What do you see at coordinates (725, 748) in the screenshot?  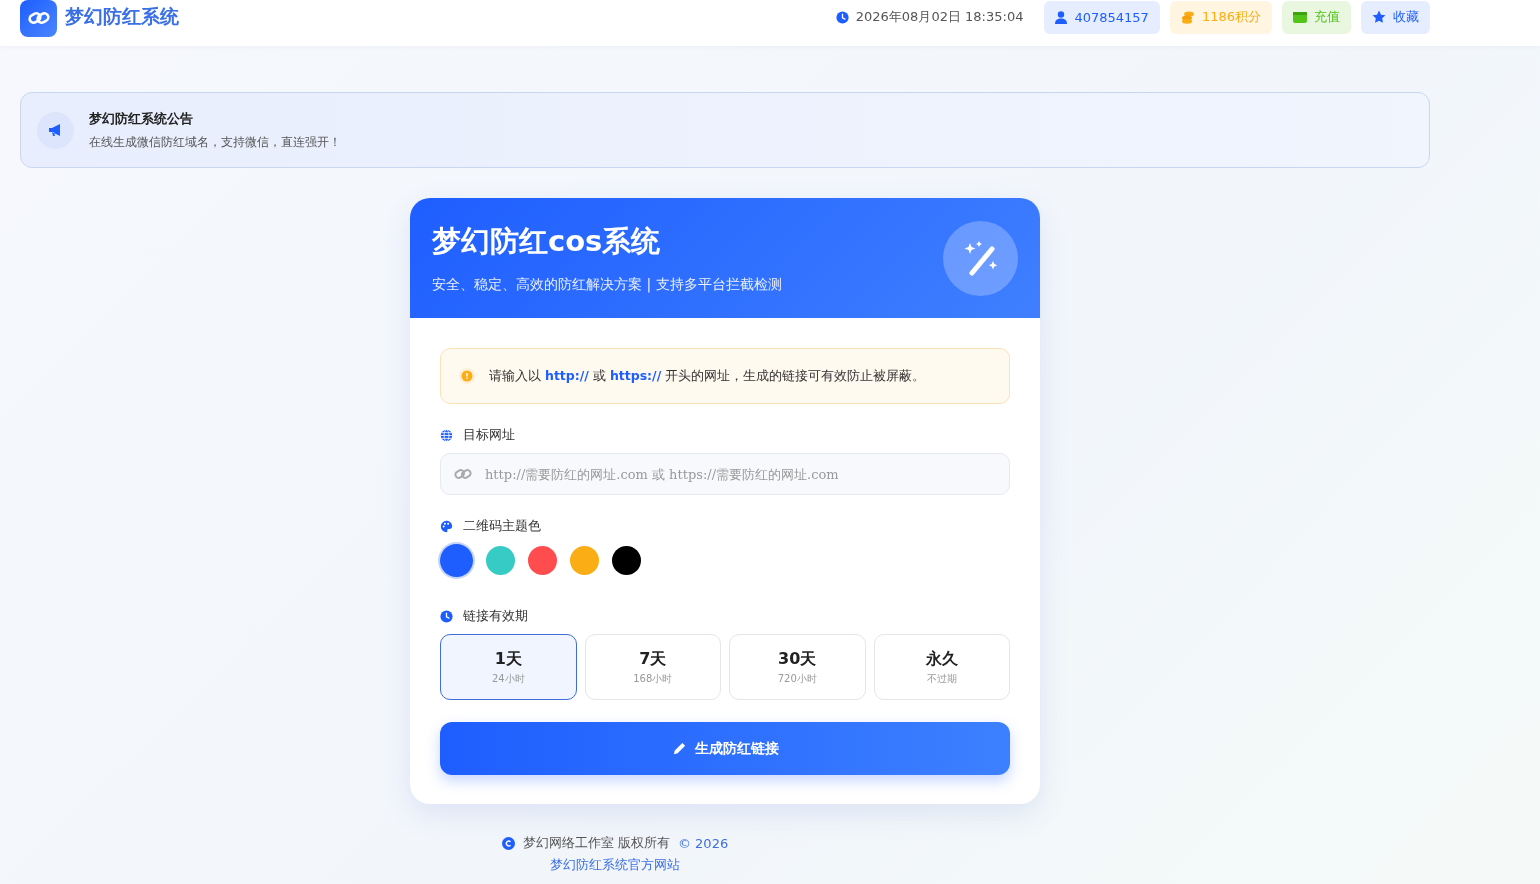 I see `generate-button: 生成防红链接` at bounding box center [725, 748].